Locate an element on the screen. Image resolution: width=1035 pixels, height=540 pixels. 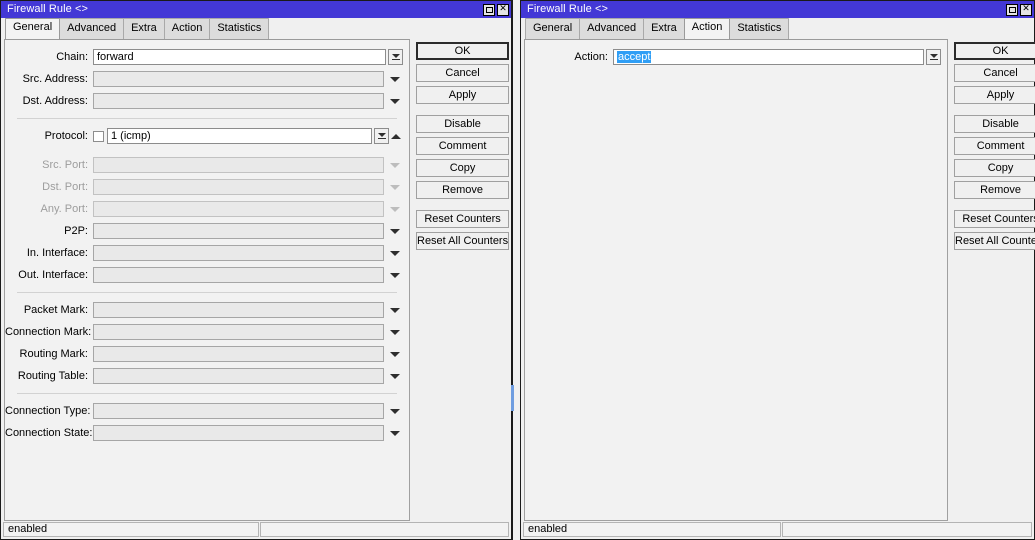
input-src-address is located at coordinates (238, 79).